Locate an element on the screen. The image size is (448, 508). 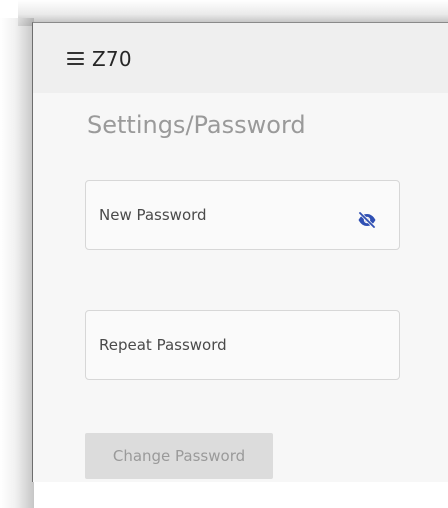
new-password-label: New Password is located at coordinates (153, 215).